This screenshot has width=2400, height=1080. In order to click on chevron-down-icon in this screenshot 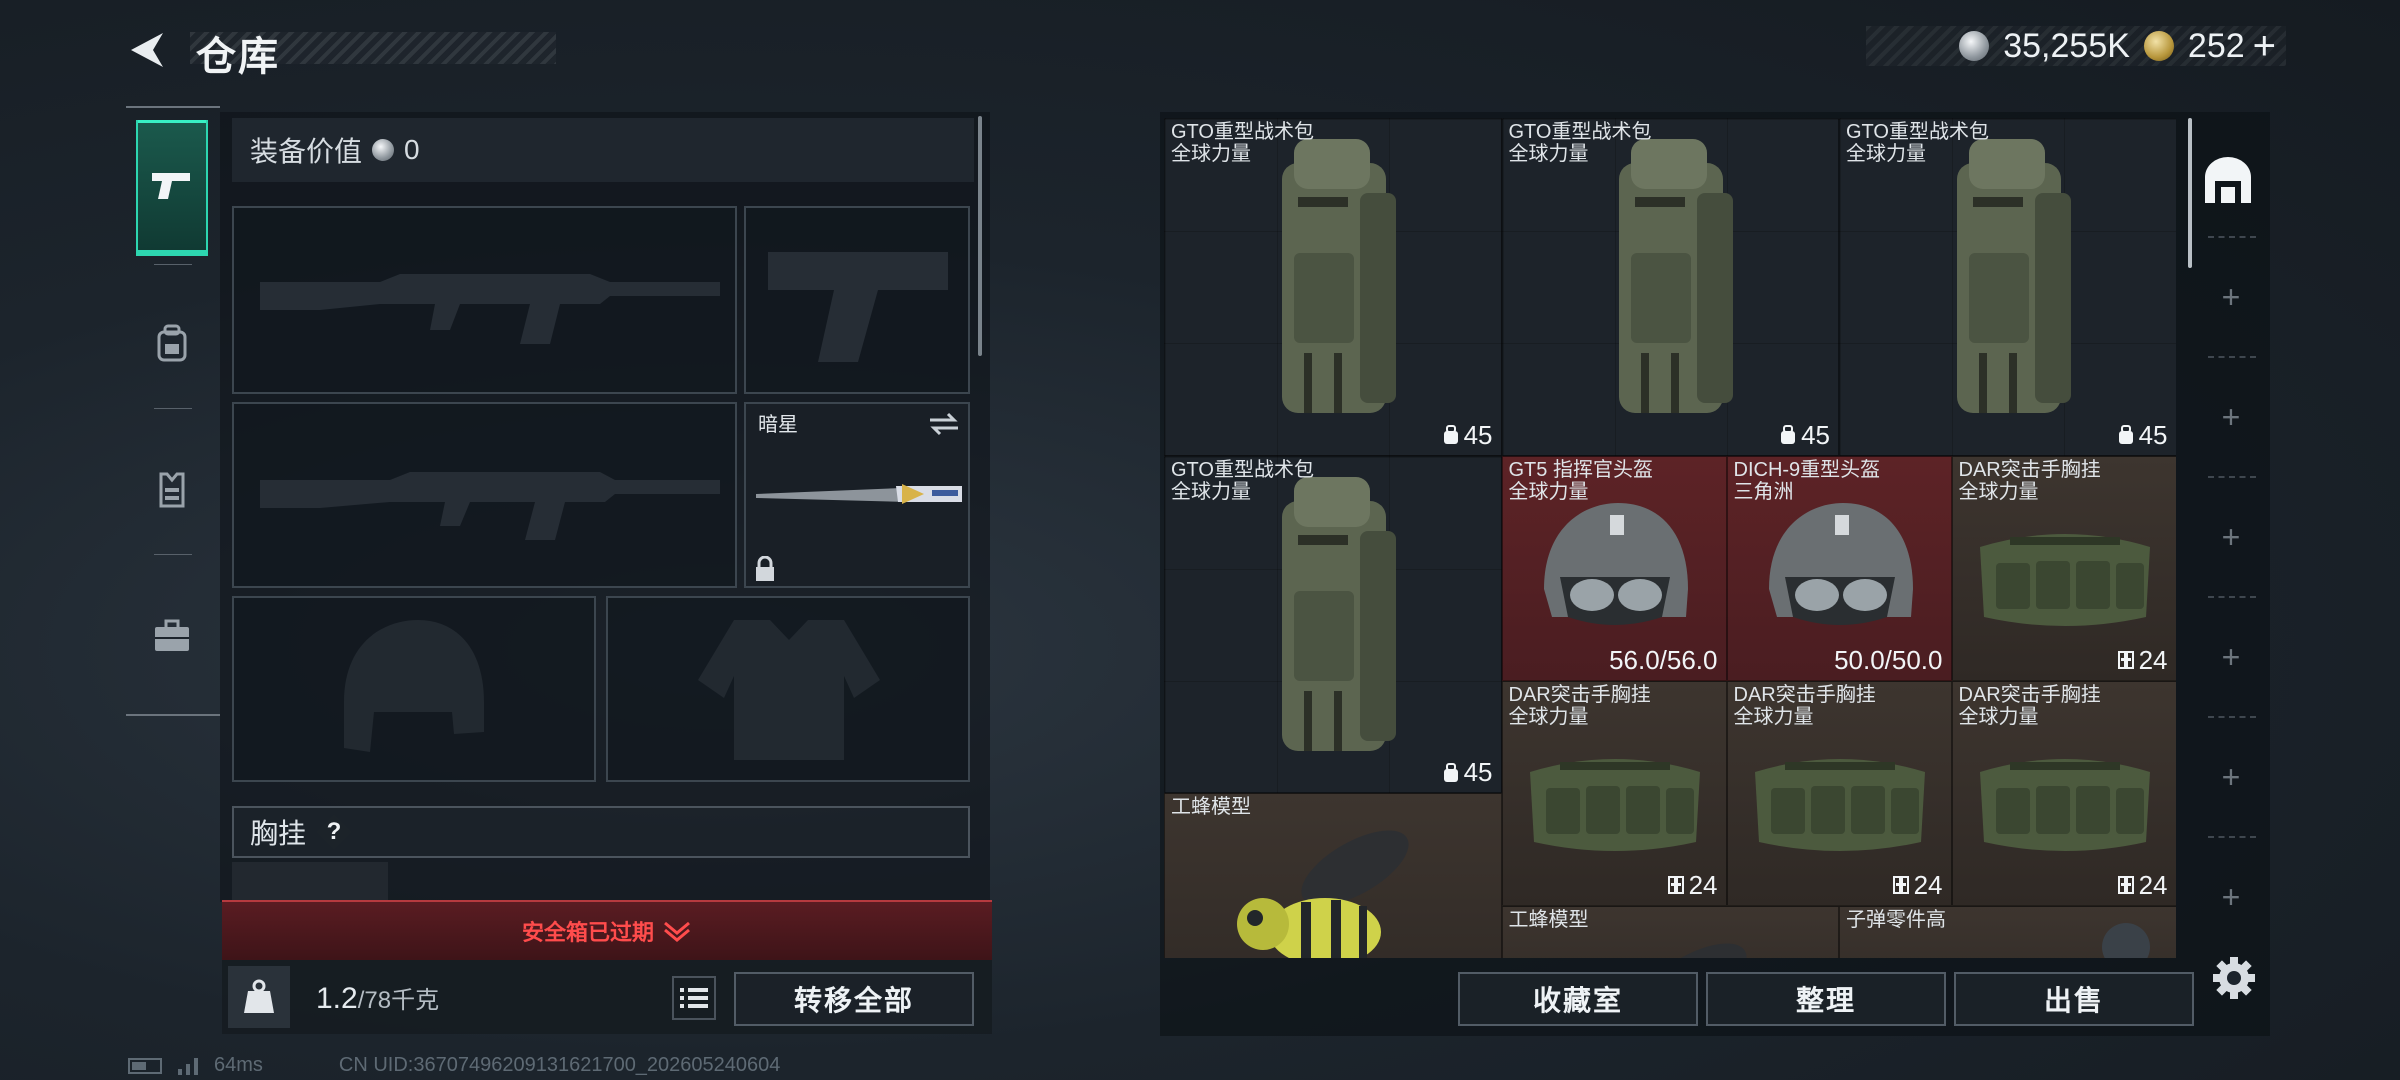, I will do `click(677, 931)`.